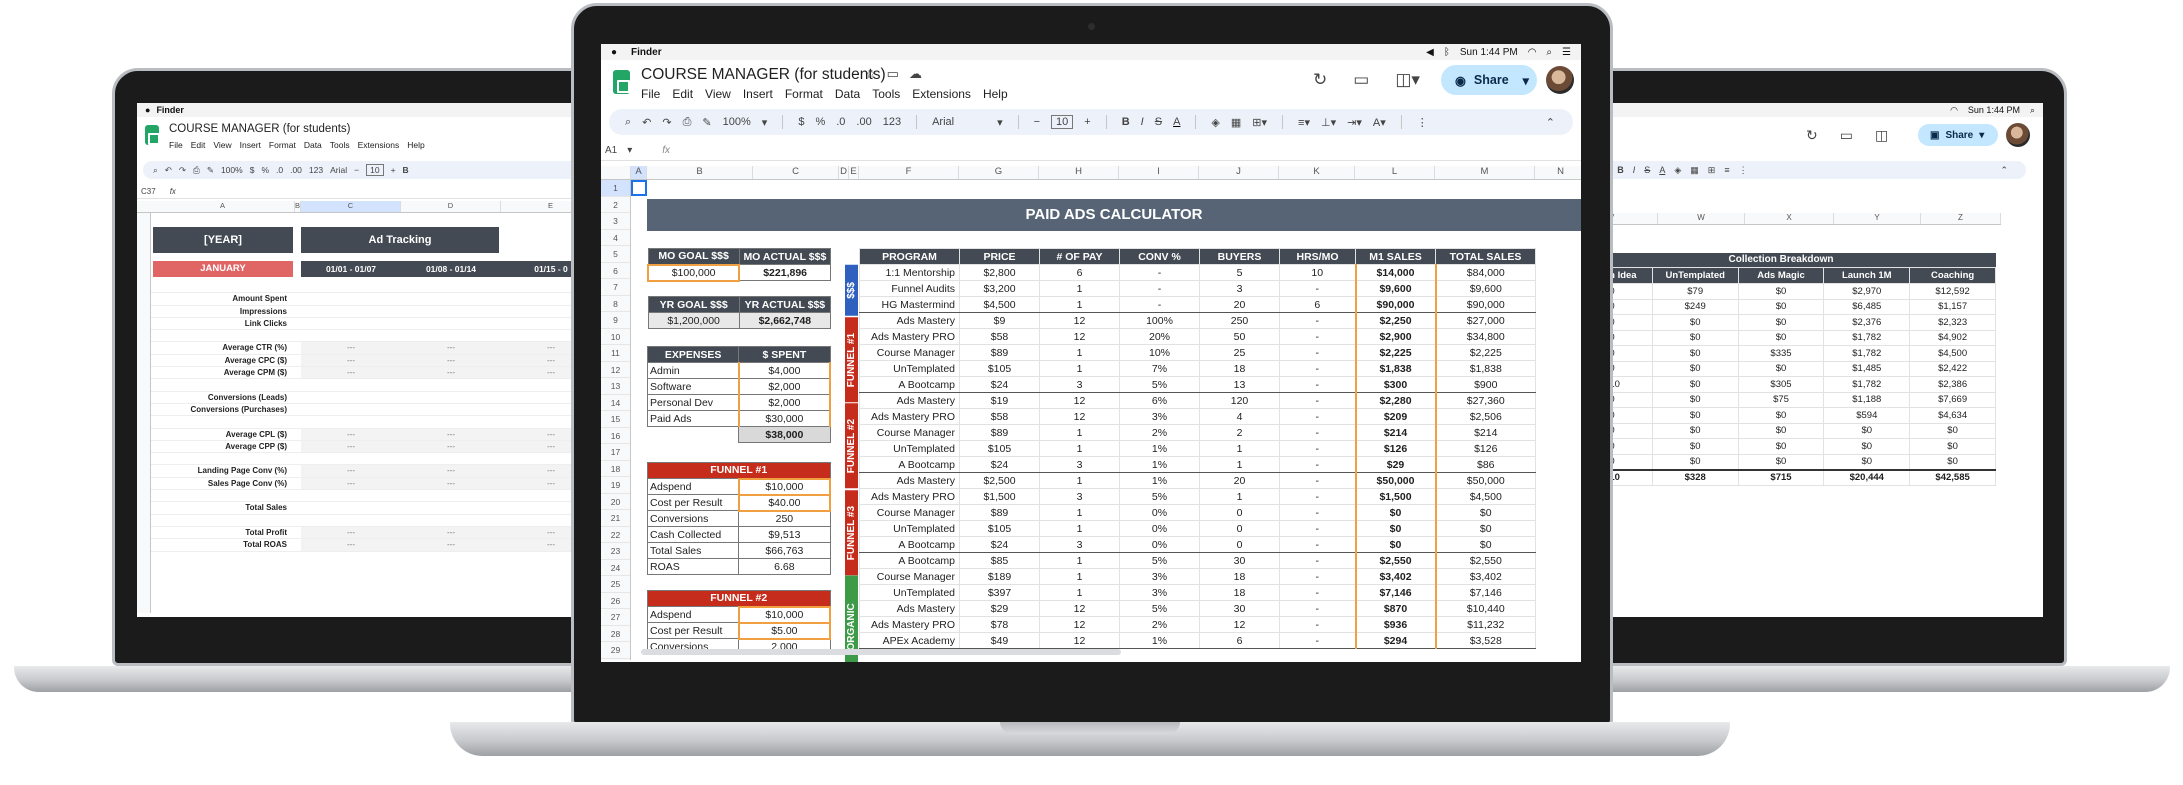  Describe the element at coordinates (1317, 304) in the screenshot. I see `program-cell: 6` at that location.